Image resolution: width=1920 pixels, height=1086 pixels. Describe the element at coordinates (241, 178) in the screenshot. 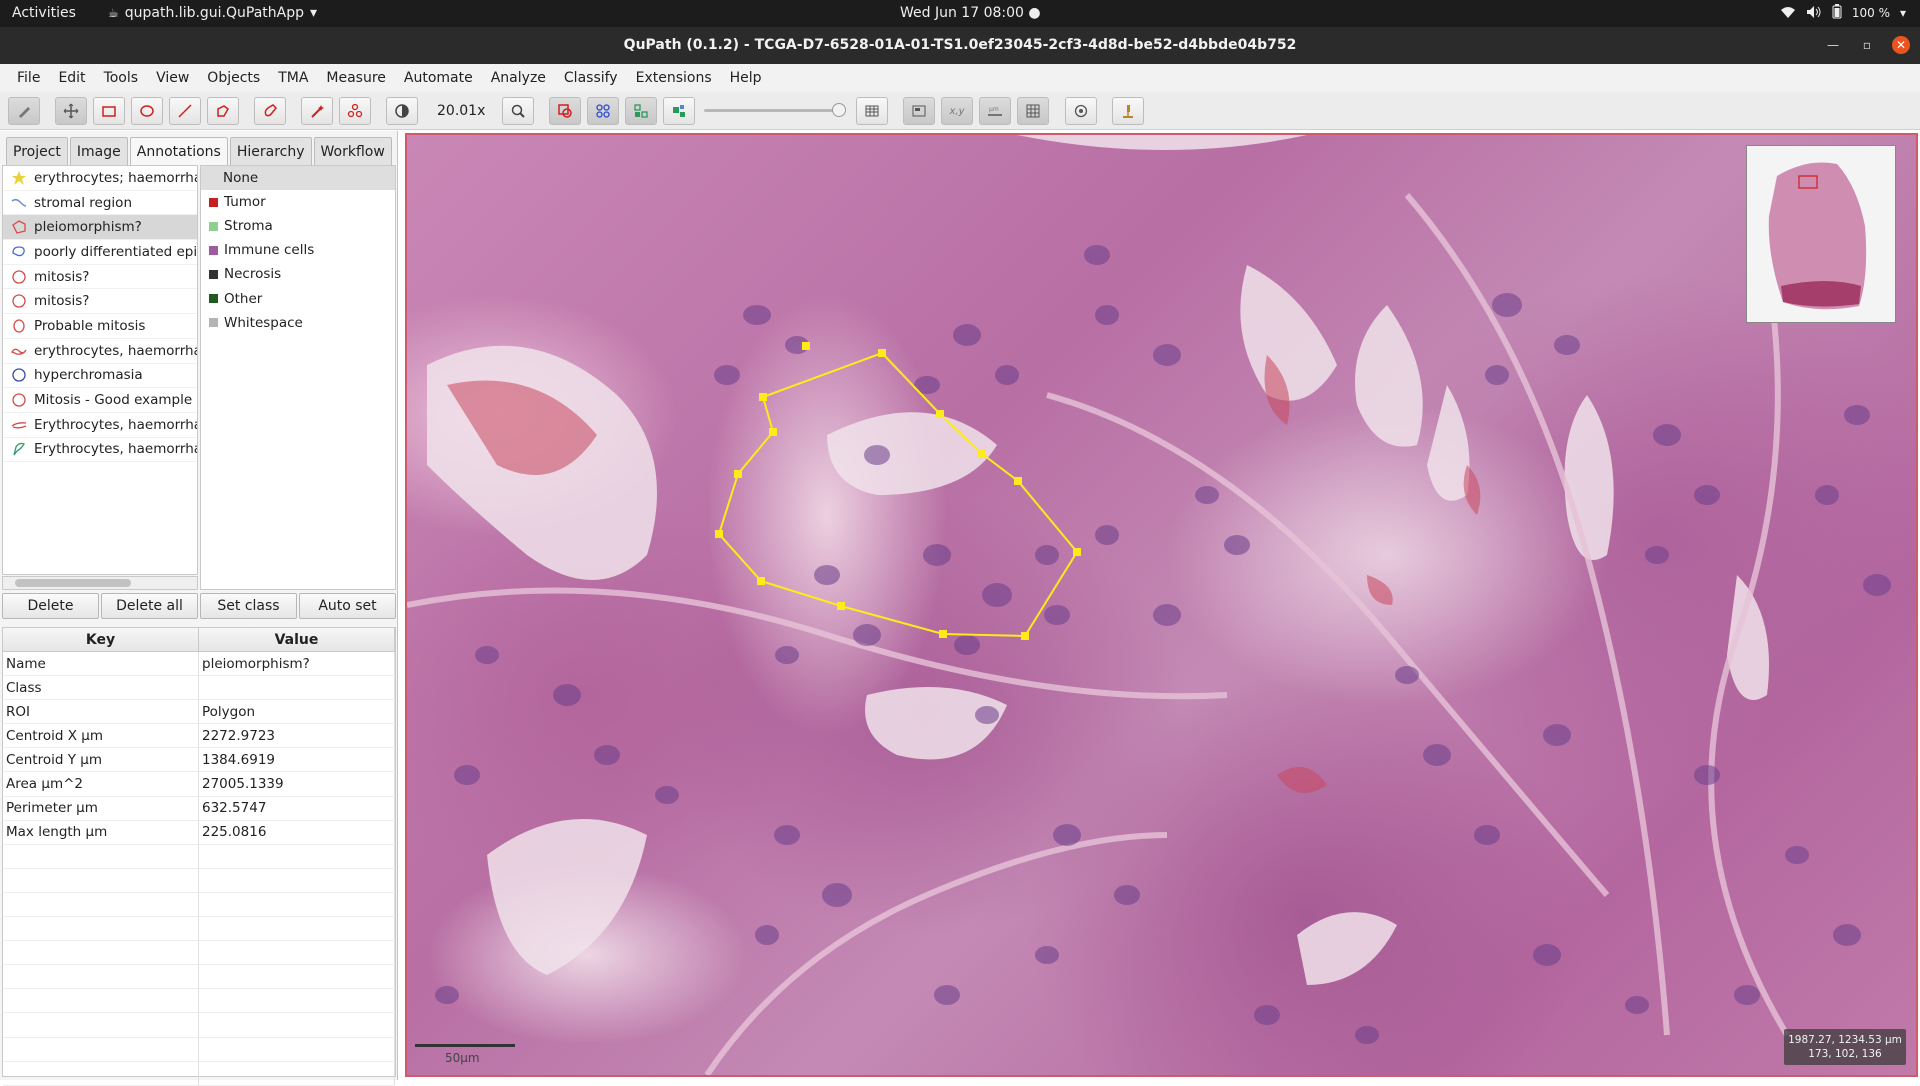

I see `class-label: None` at that location.